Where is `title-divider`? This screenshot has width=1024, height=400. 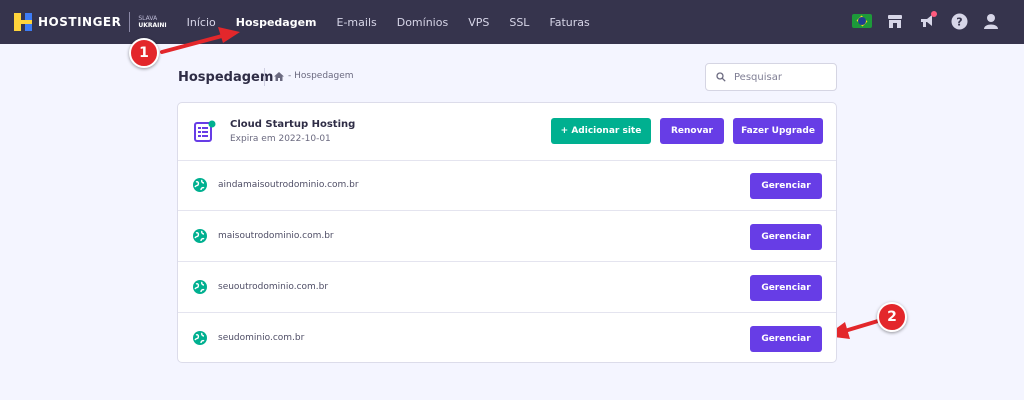 title-divider is located at coordinates (264, 77).